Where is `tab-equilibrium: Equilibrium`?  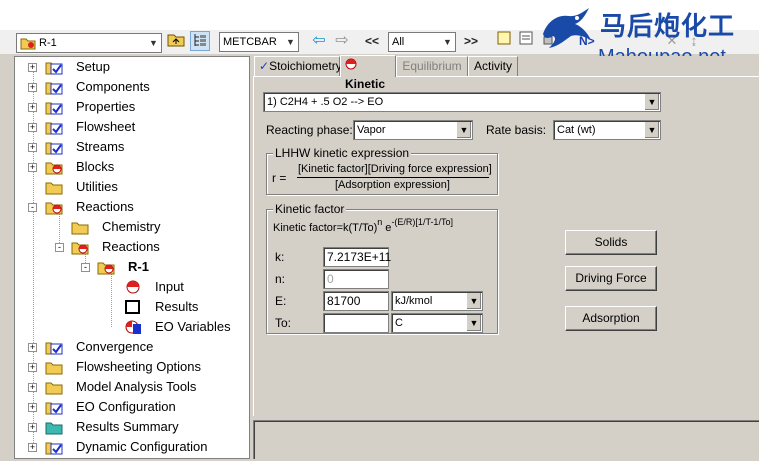 tab-equilibrium: Equilibrium is located at coordinates (432, 66).